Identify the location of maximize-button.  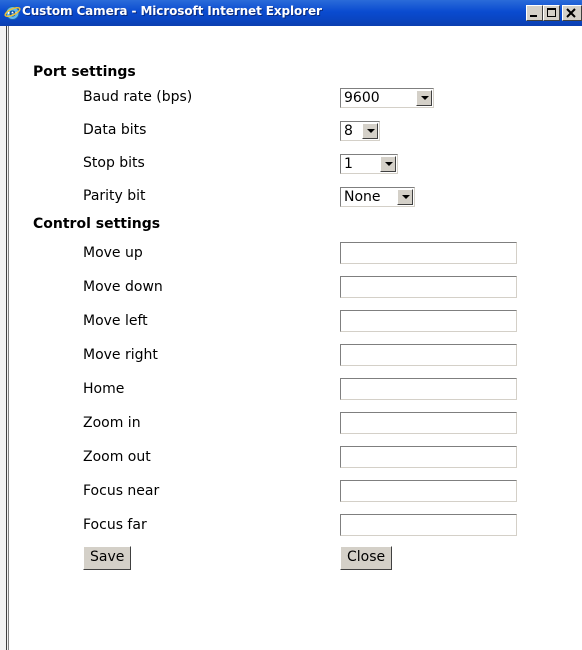
(551, 13).